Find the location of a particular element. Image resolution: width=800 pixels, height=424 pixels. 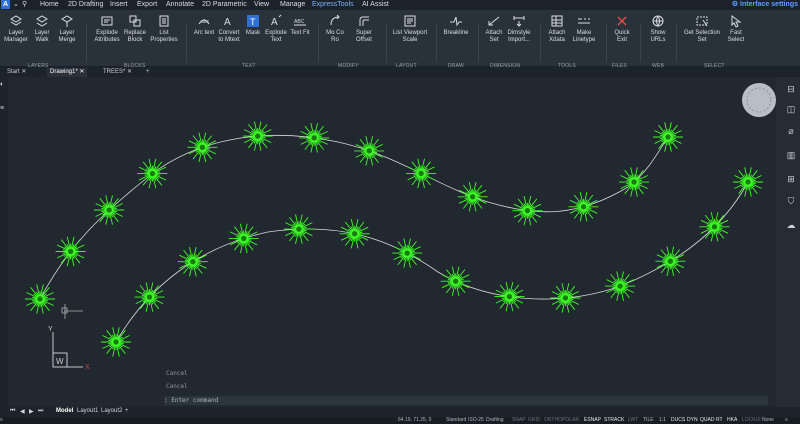

status-polar: POLAR is located at coordinates (570, 420).